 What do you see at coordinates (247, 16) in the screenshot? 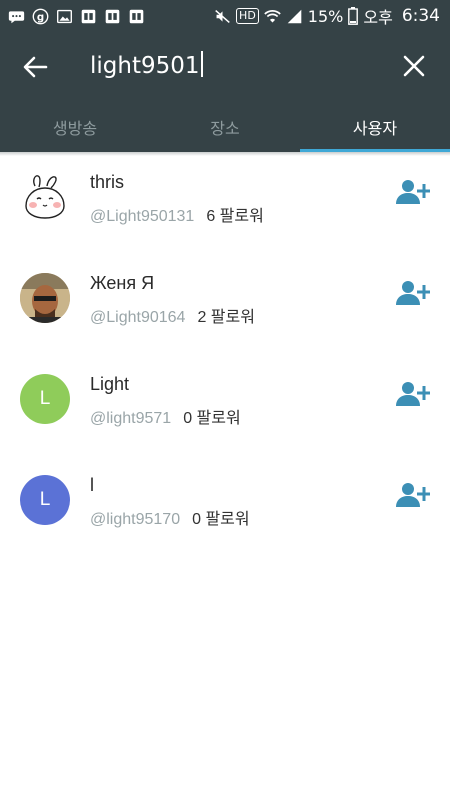
I see `hd-icon: HD` at bounding box center [247, 16].